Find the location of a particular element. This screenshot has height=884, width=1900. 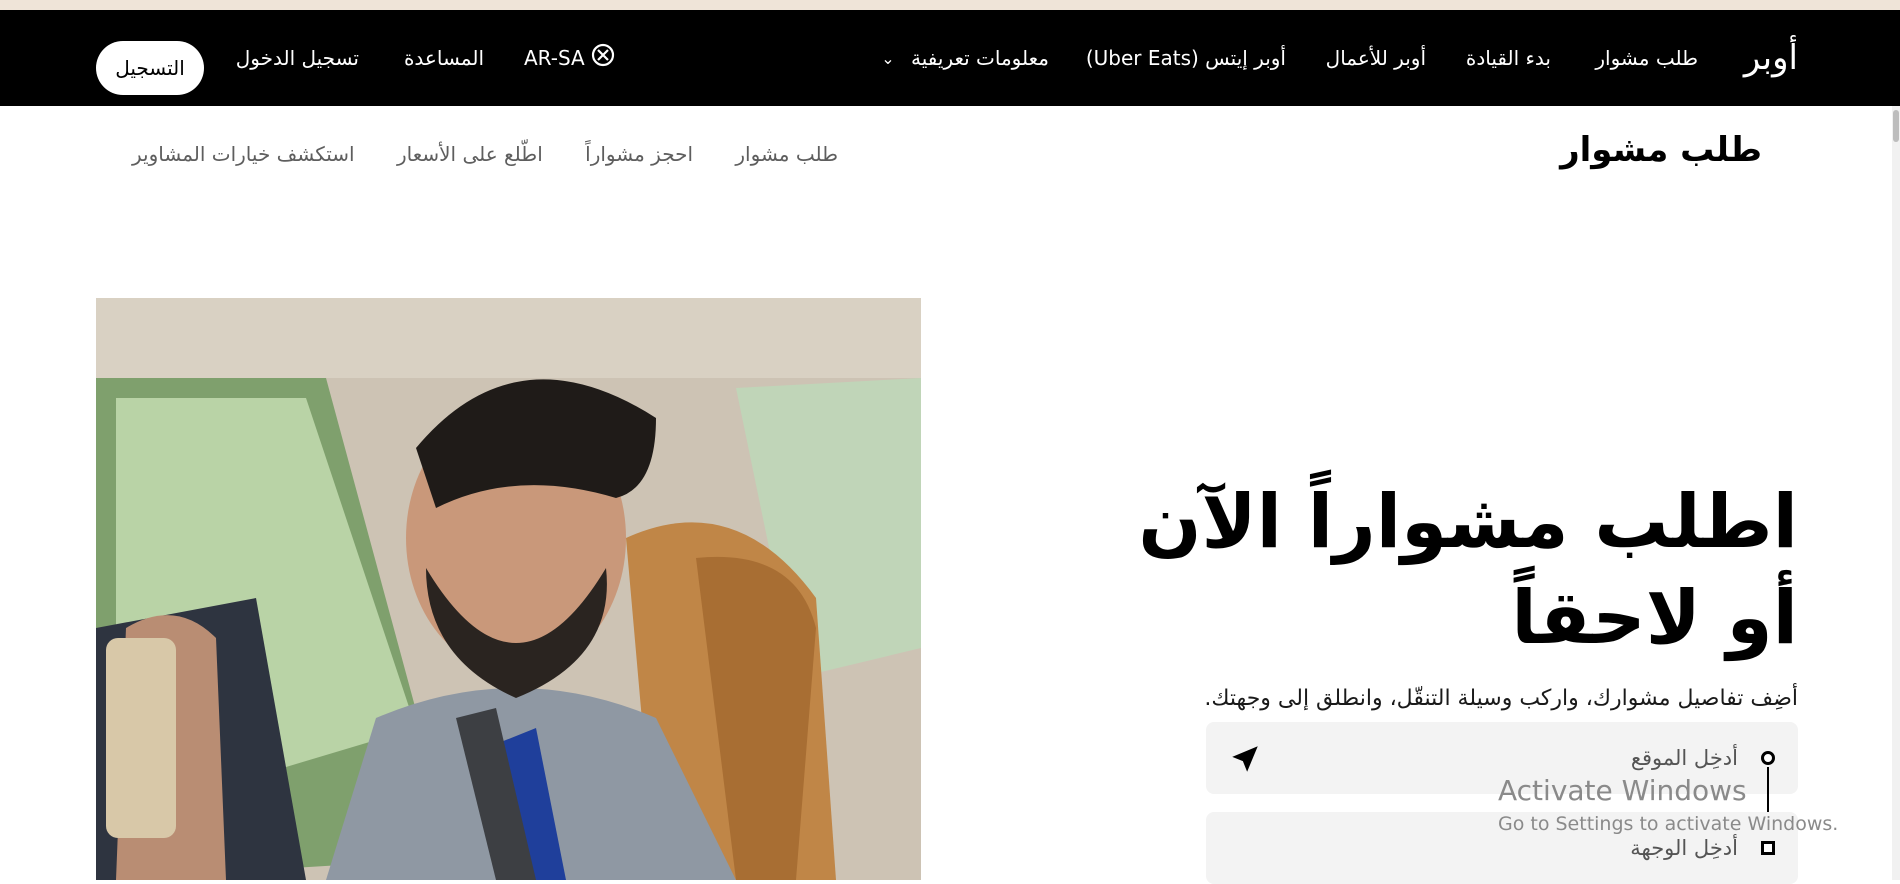

scrollbar-thumb is located at coordinates (1896, 126).